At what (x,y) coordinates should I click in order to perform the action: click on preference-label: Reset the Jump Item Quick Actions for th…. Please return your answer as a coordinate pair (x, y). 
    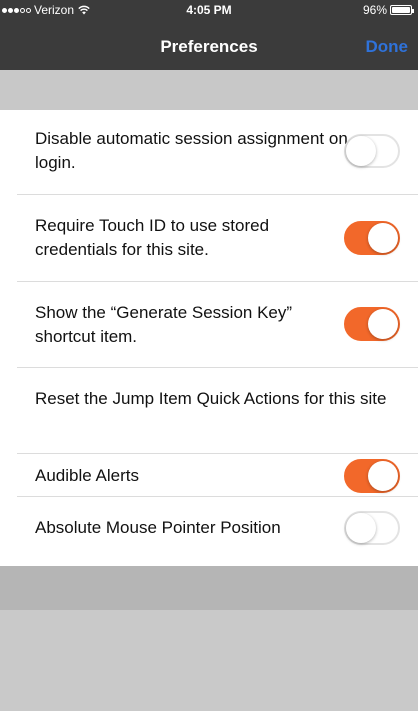
    Looking at the image, I should click on (211, 398).